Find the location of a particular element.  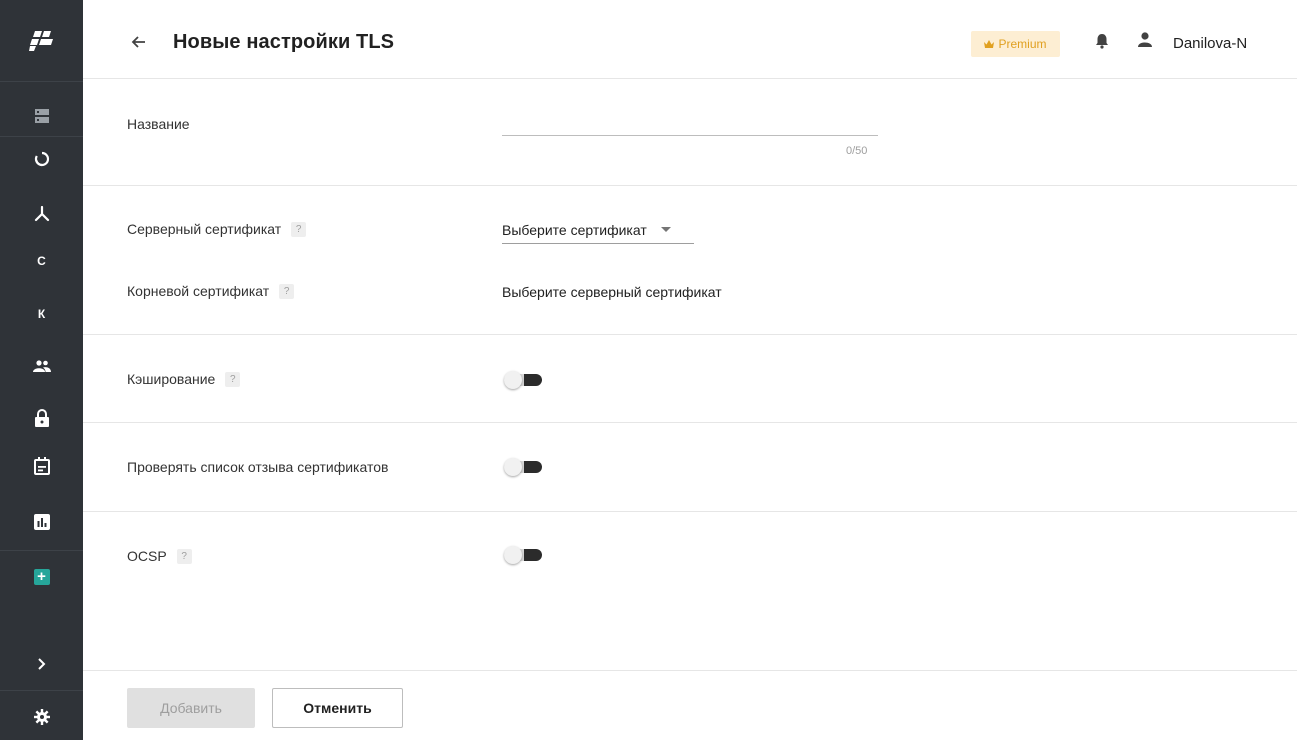

settings-icon is located at coordinates (41, 717).